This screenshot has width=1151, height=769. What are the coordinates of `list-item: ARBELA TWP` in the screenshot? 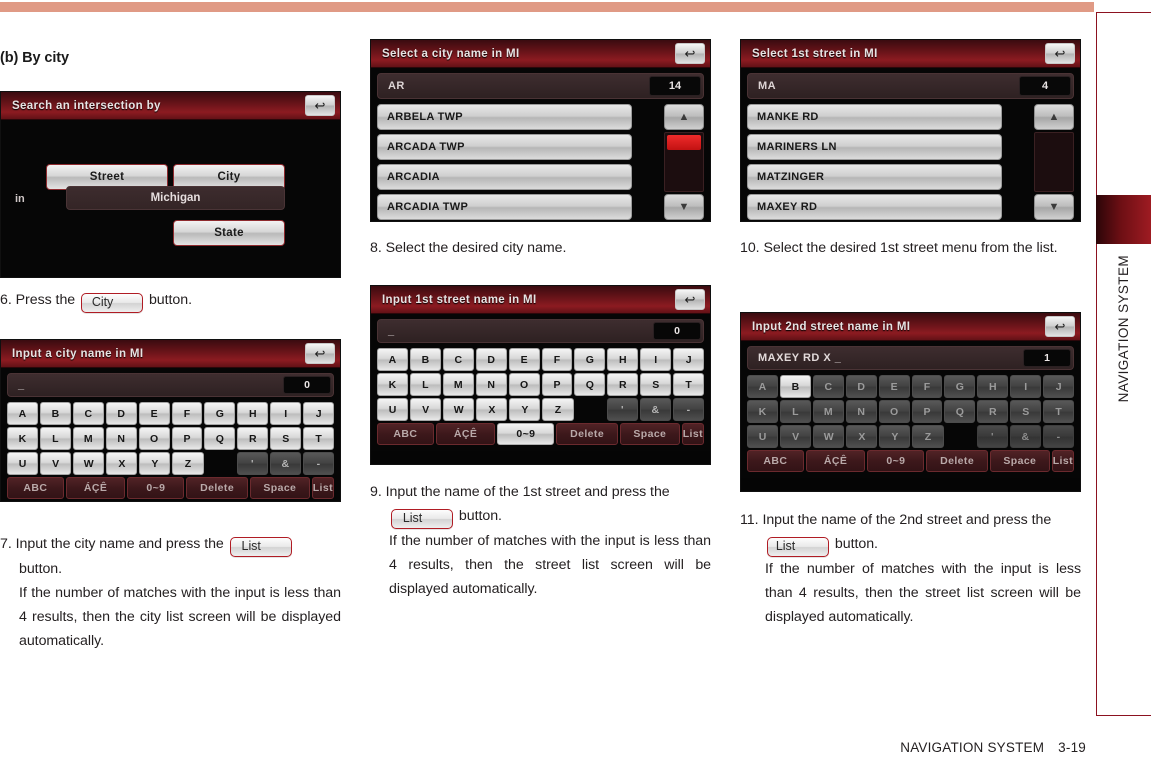 It's located at (504, 117).